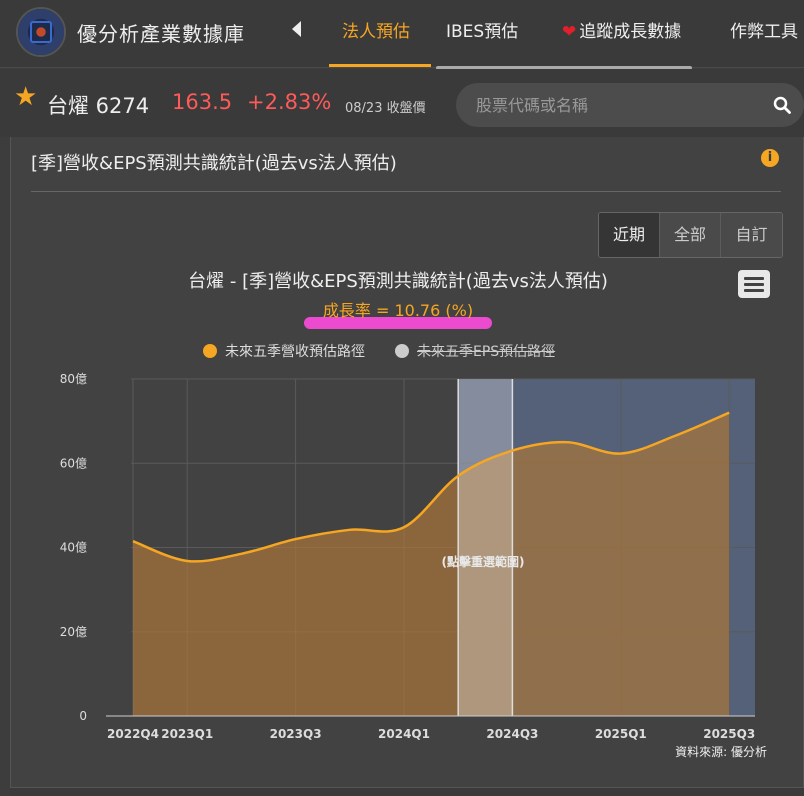 The width and height of the screenshot is (804, 796). I want to click on tab-ibes-forecast: IBES預估, so click(482, 29).